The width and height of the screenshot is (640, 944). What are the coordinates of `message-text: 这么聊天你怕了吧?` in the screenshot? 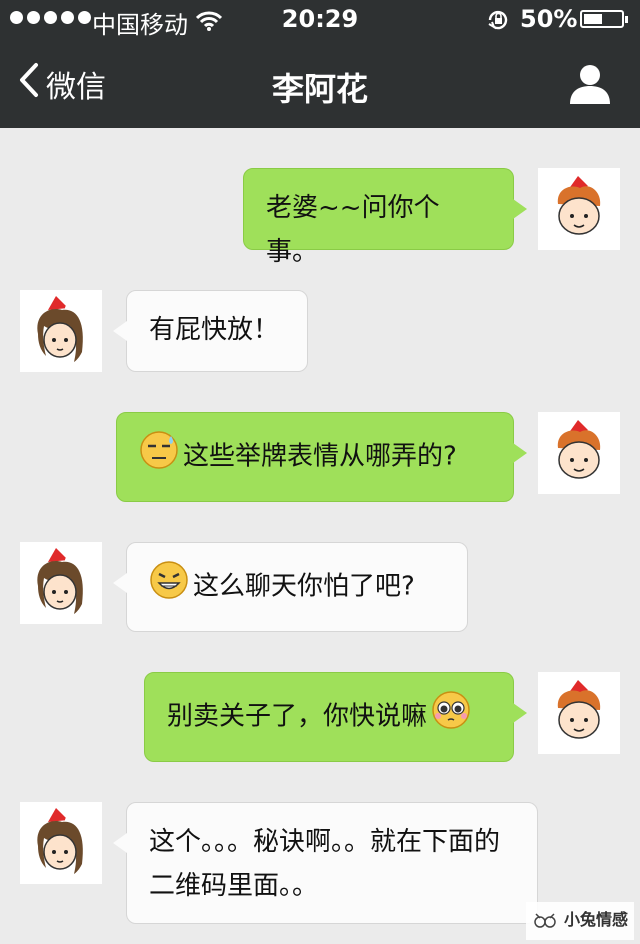 It's located at (304, 586).